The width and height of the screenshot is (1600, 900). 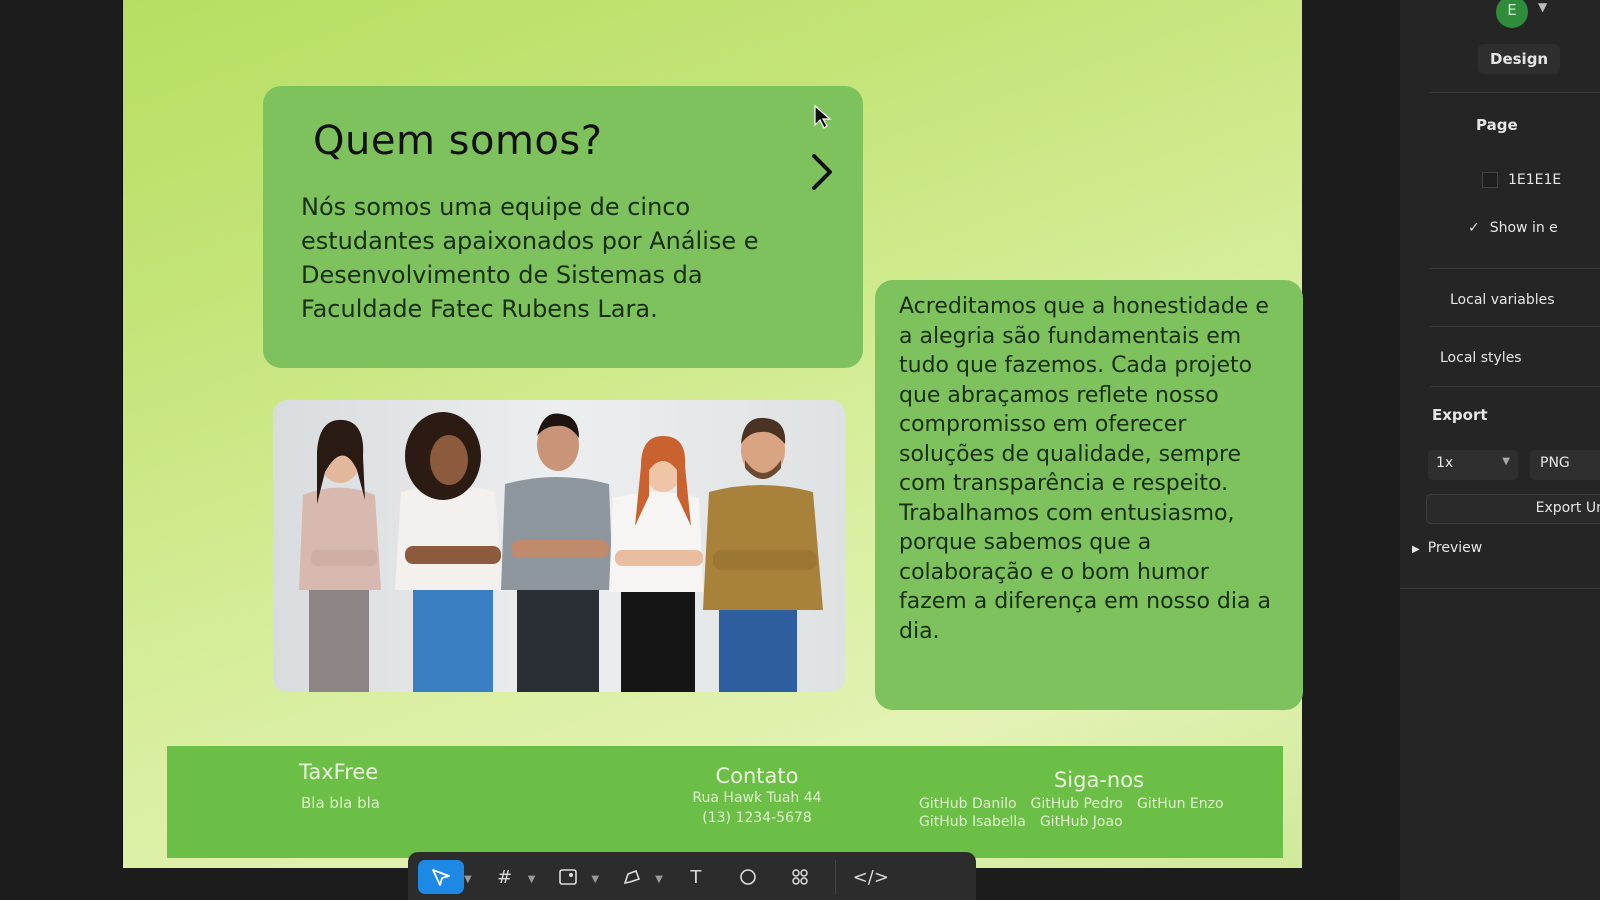 What do you see at coordinates (835, 877) in the screenshot?
I see `toolbar-divider` at bounding box center [835, 877].